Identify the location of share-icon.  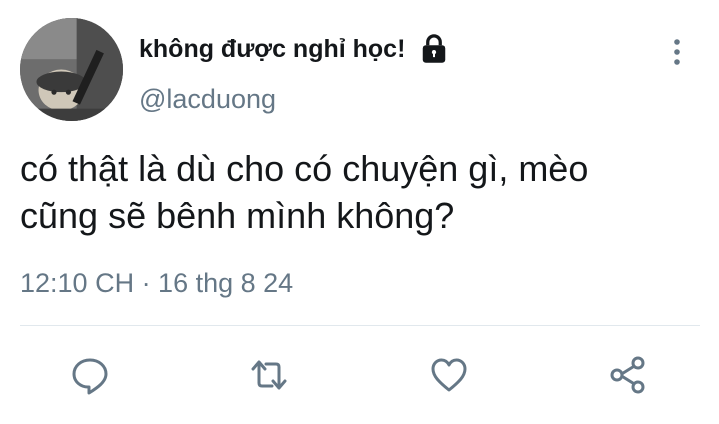
(627, 375).